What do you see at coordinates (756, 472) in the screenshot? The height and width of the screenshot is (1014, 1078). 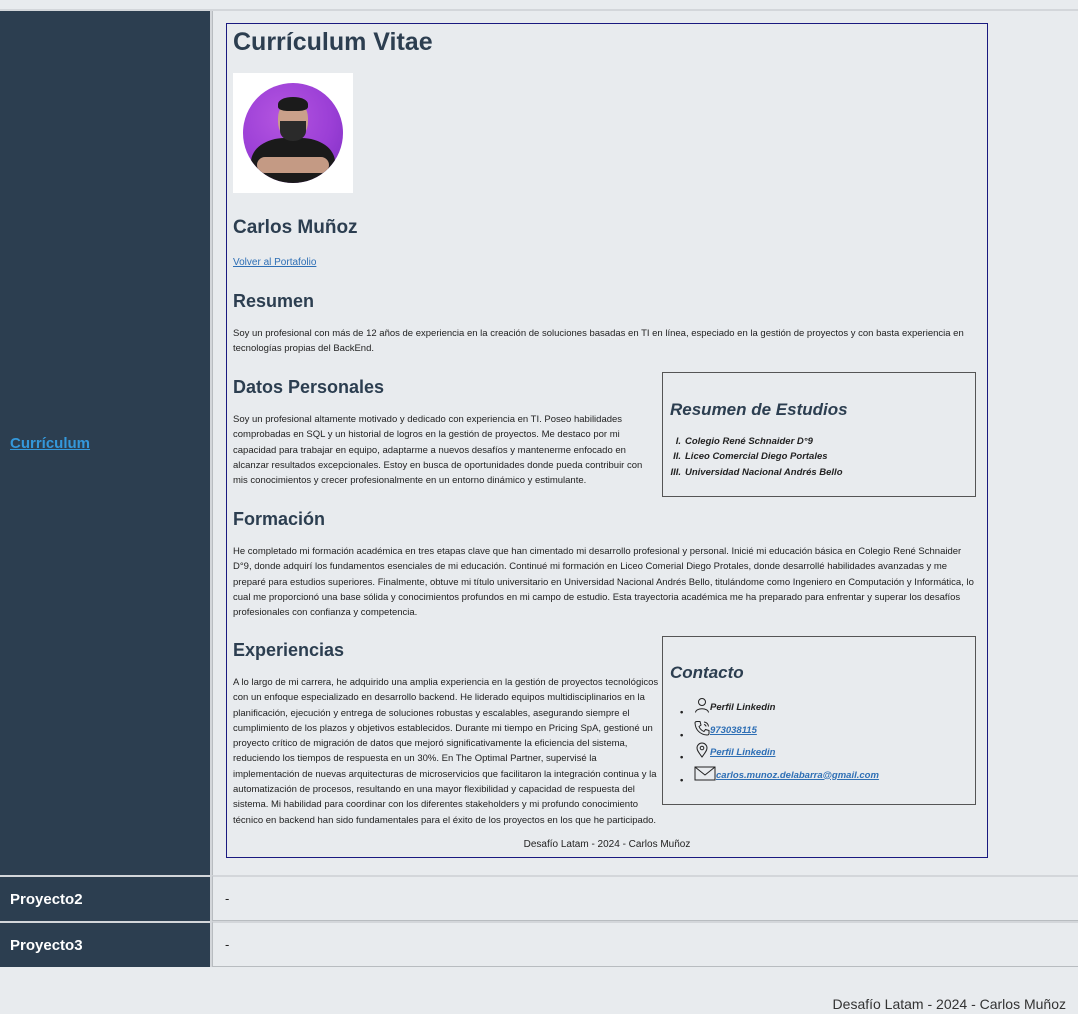 I see `estudios-item: III. Universidad Nacional Andrés Bello` at bounding box center [756, 472].